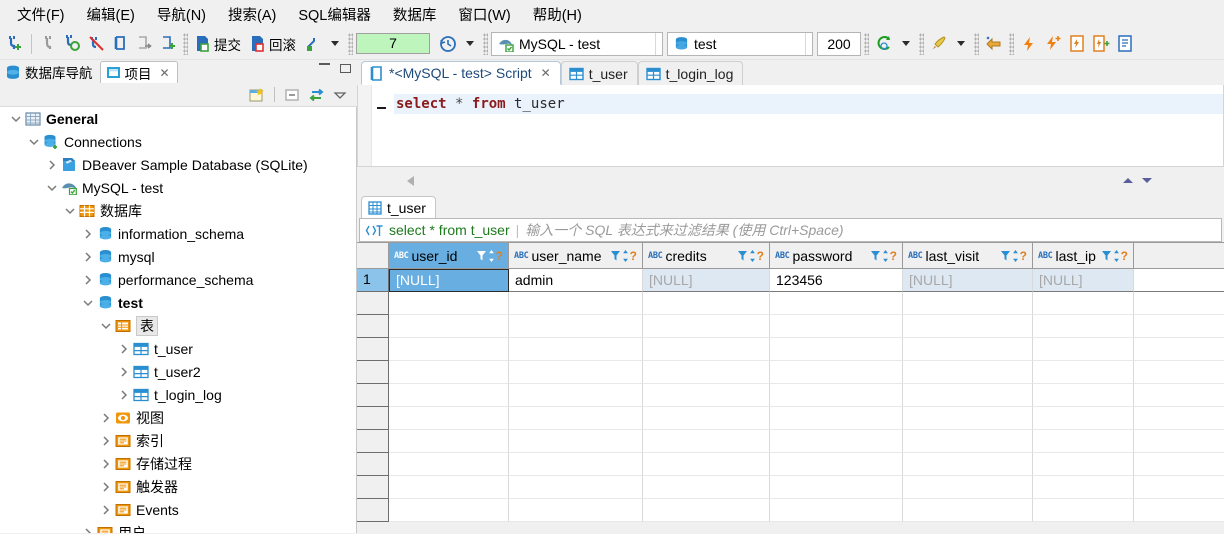 The width and height of the screenshot is (1224, 534). Describe the element at coordinates (185, 43) in the screenshot. I see `toolbar-drag-handle` at that location.